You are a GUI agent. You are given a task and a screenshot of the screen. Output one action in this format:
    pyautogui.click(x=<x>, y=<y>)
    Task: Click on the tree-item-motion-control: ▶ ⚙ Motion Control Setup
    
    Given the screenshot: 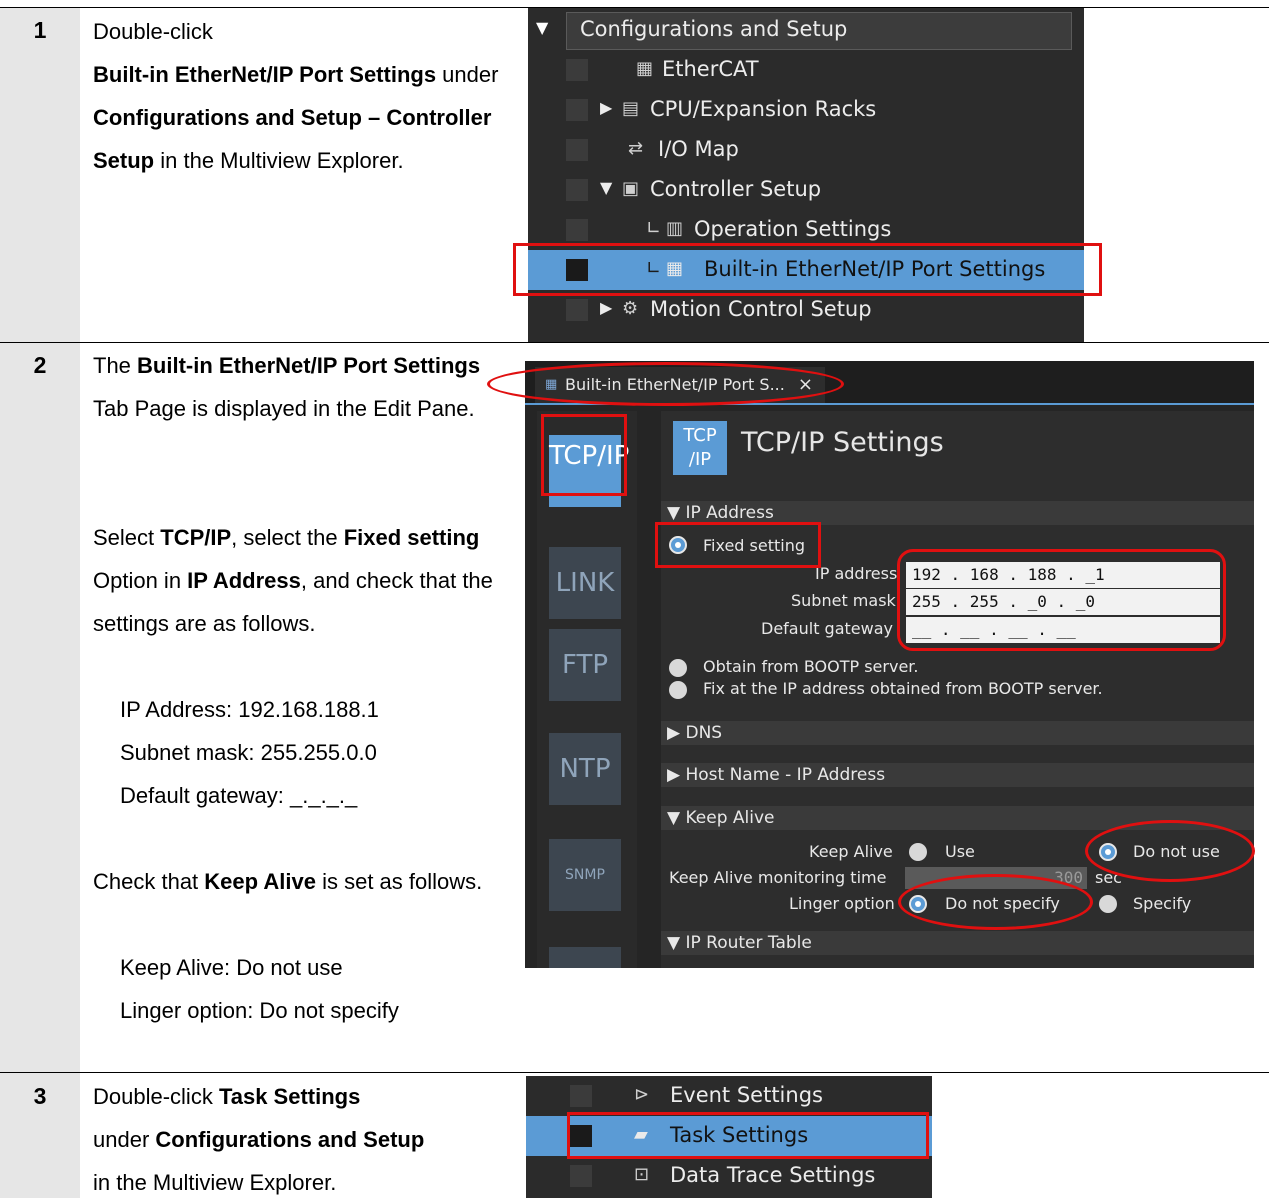 What is the action you would take?
    pyautogui.click(x=806, y=310)
    